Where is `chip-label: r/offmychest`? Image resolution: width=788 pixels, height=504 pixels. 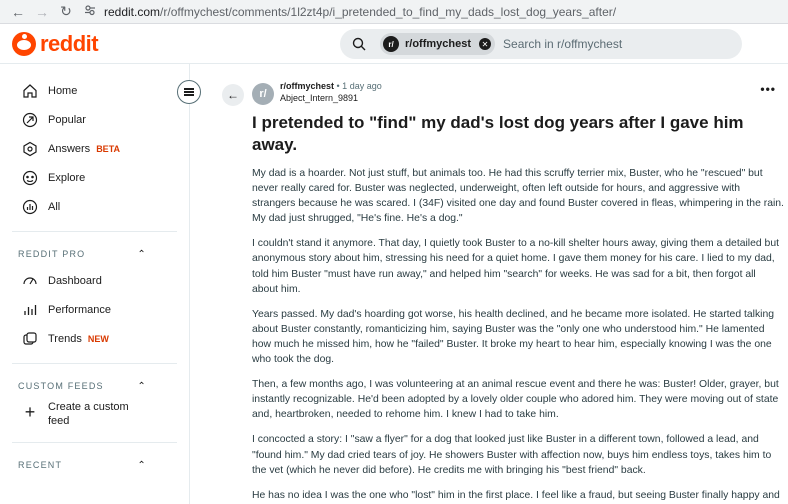
chip-label: r/offmychest is located at coordinates (438, 44).